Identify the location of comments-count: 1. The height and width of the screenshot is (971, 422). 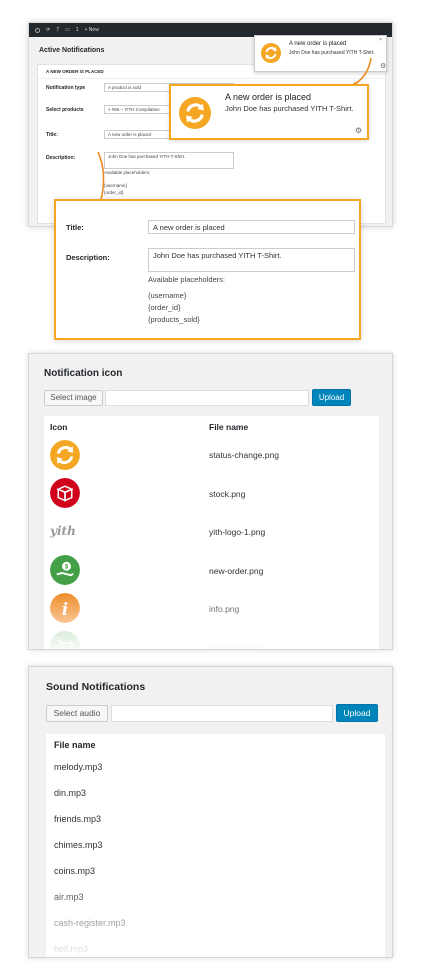
(77, 30).